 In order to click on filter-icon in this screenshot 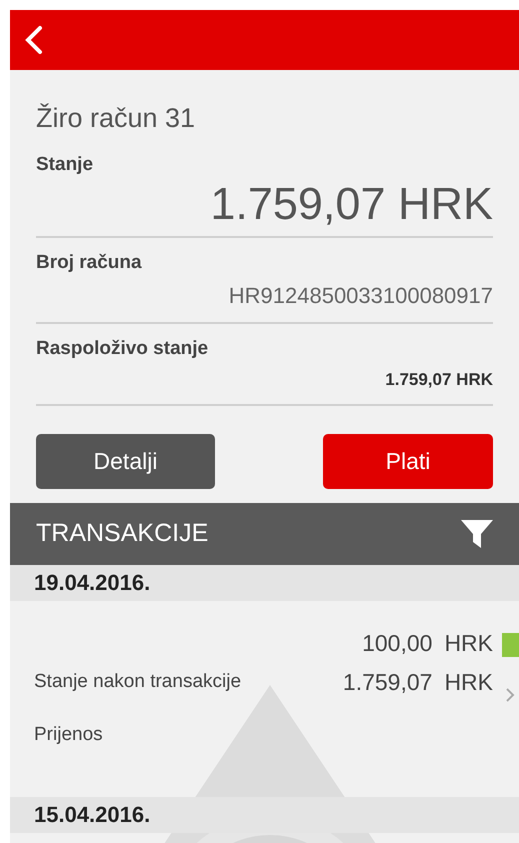, I will do `click(477, 534)`.